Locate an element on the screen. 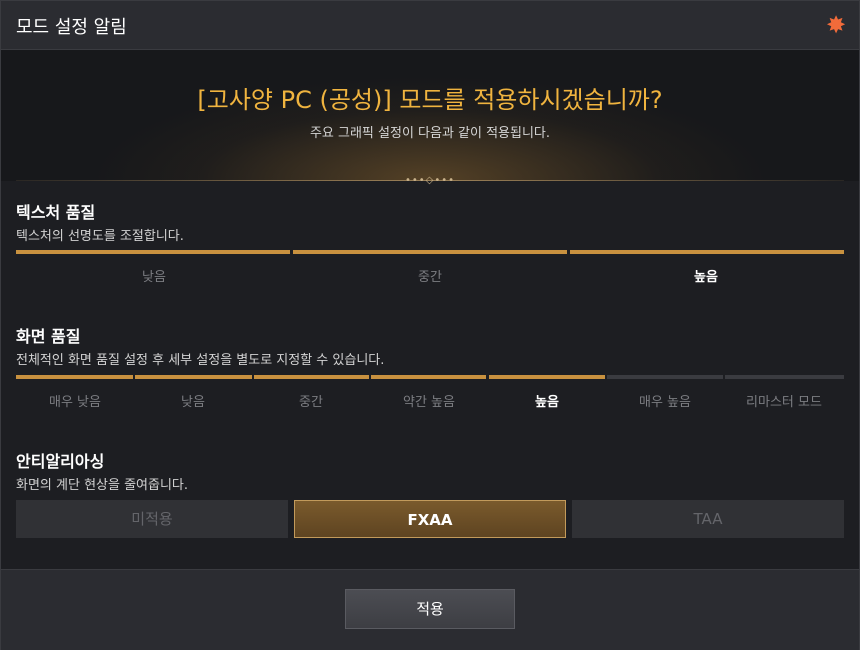 The image size is (860, 650). texture-quality-desc: 텍스처의 선명도를 조절합니다. is located at coordinates (100, 236).